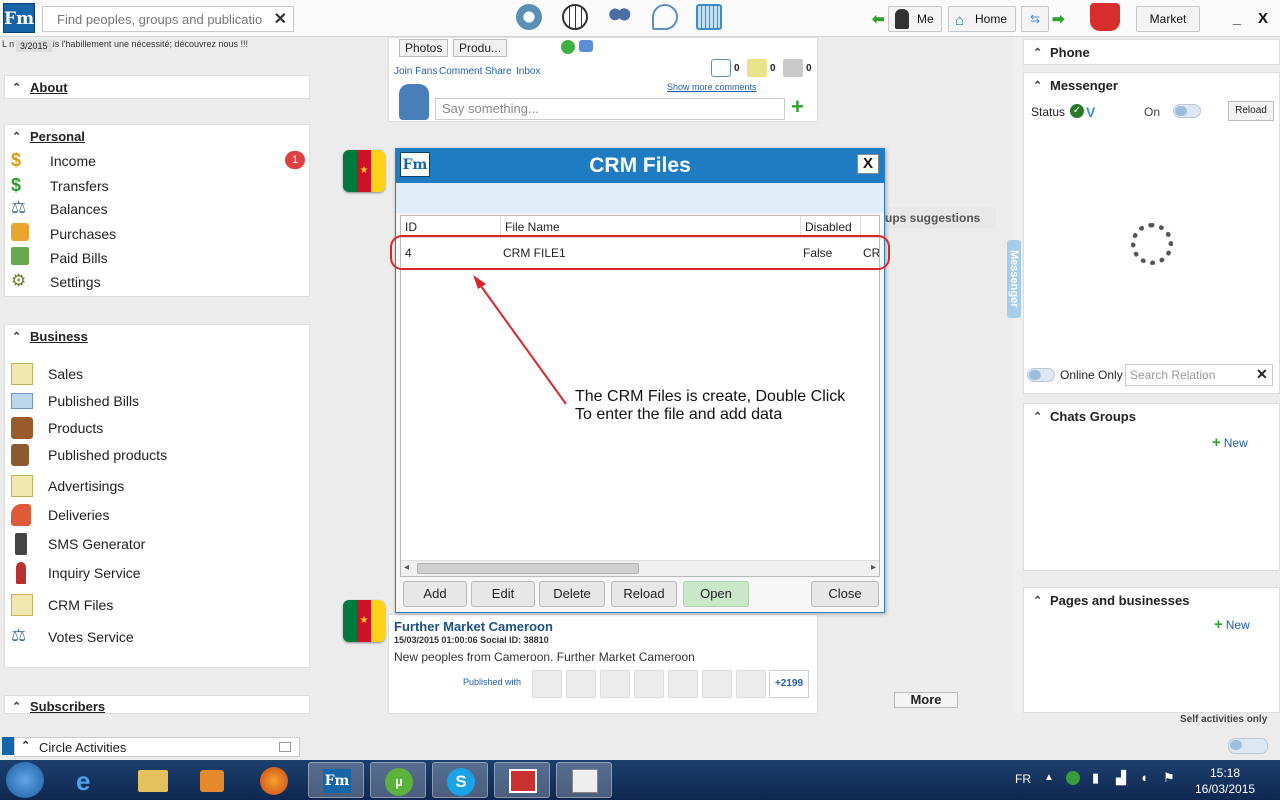 Image resolution: width=1280 pixels, height=800 pixels. I want to click on tray-expand-icon: ▲, so click(1049, 777).